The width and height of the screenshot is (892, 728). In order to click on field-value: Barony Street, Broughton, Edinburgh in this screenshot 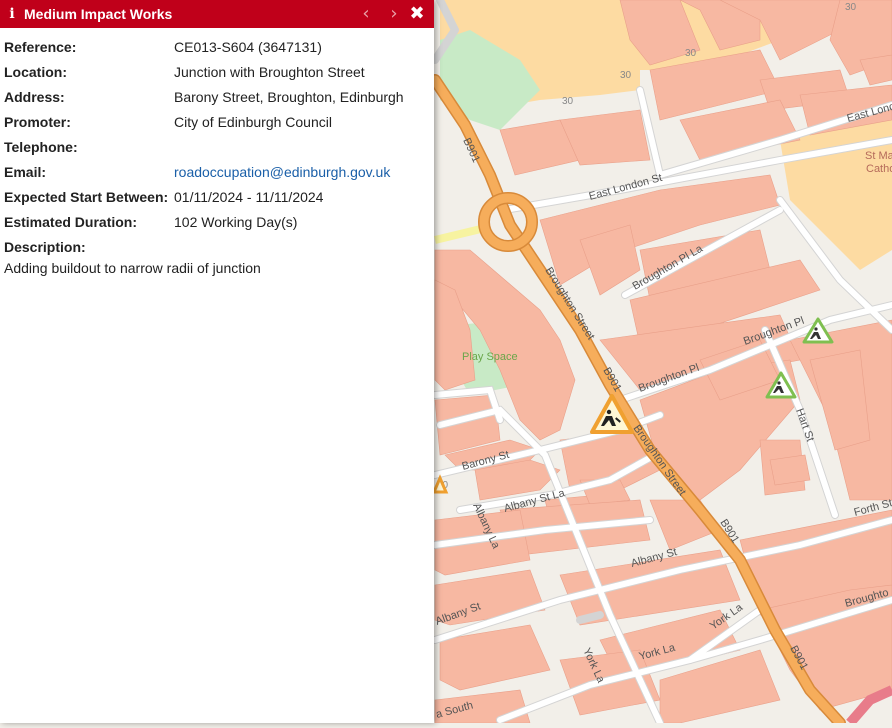, I will do `click(289, 96)`.